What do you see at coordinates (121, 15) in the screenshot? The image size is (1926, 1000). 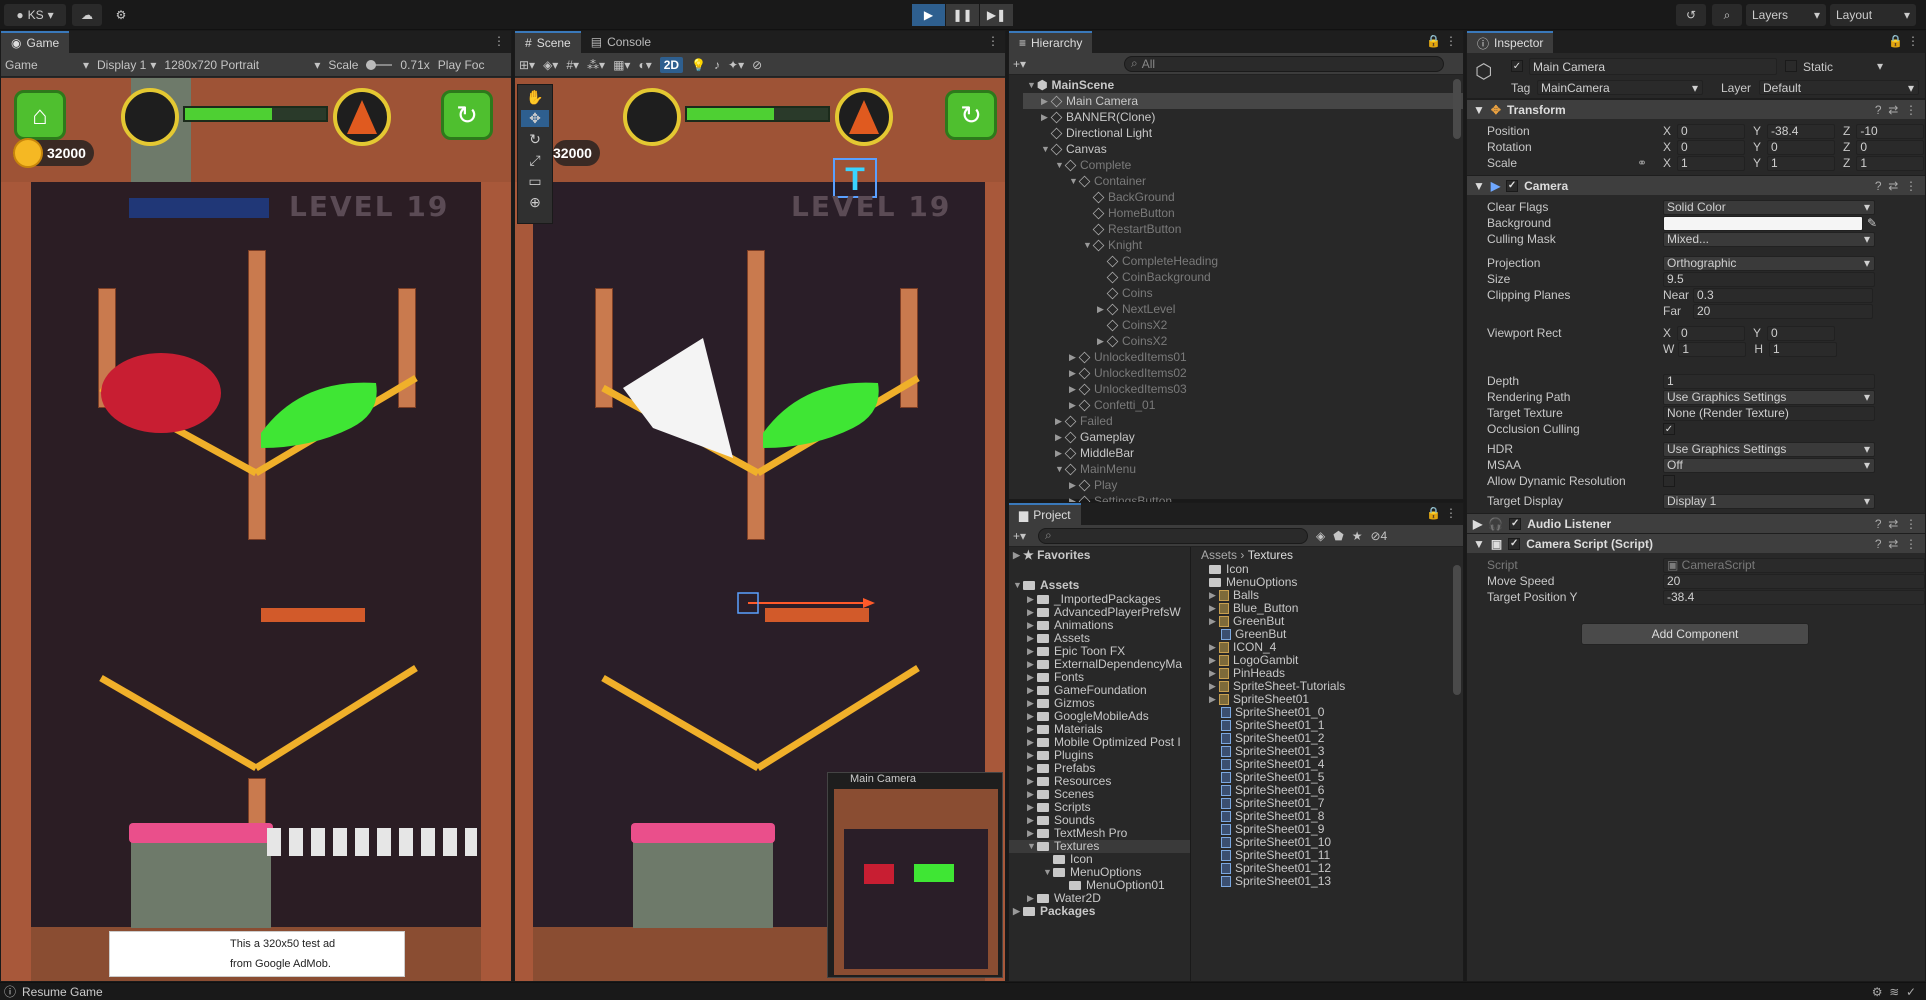 I see `collab-button: ⚙` at bounding box center [121, 15].